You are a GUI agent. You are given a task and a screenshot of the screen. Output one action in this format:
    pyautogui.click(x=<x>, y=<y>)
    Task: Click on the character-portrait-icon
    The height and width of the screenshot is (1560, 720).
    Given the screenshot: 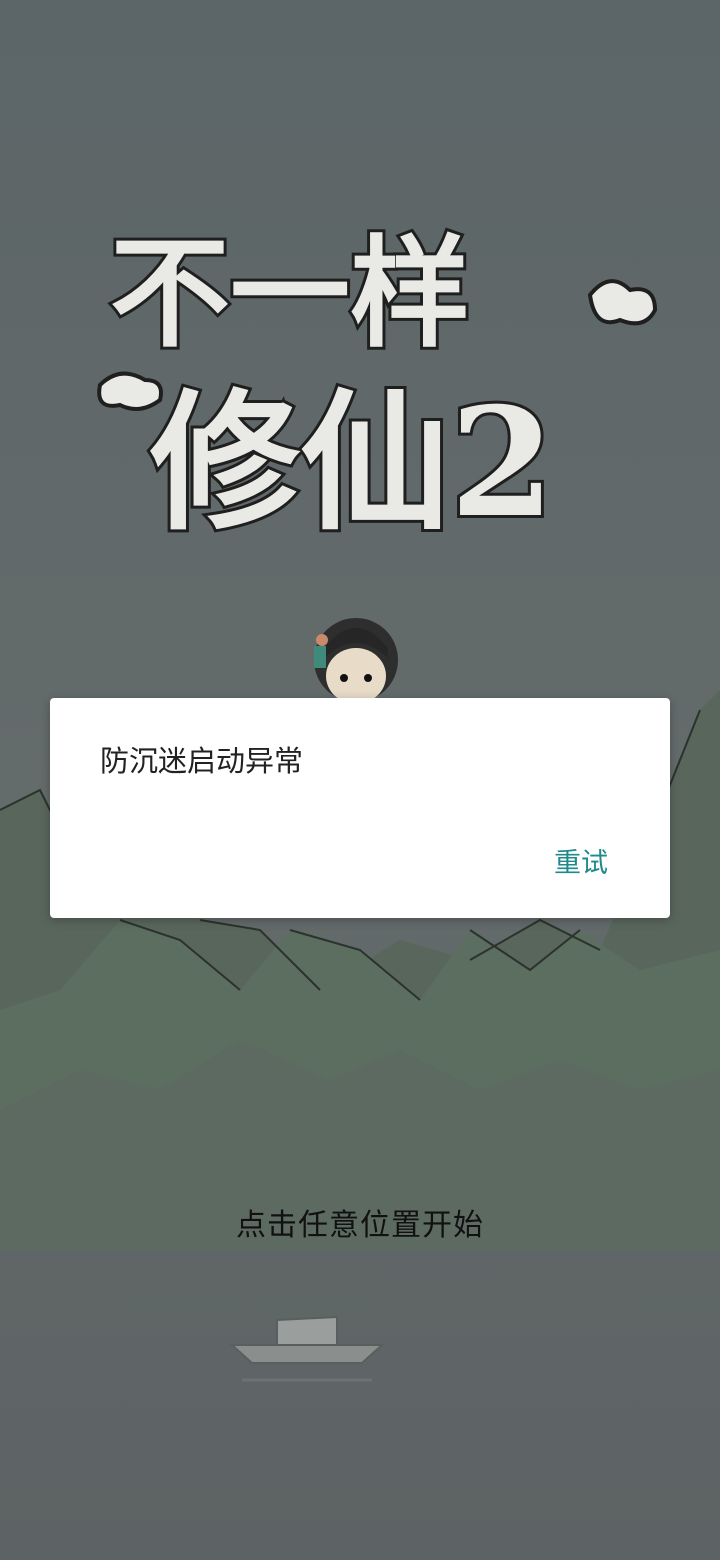 What is the action you would take?
    pyautogui.click(x=356, y=661)
    